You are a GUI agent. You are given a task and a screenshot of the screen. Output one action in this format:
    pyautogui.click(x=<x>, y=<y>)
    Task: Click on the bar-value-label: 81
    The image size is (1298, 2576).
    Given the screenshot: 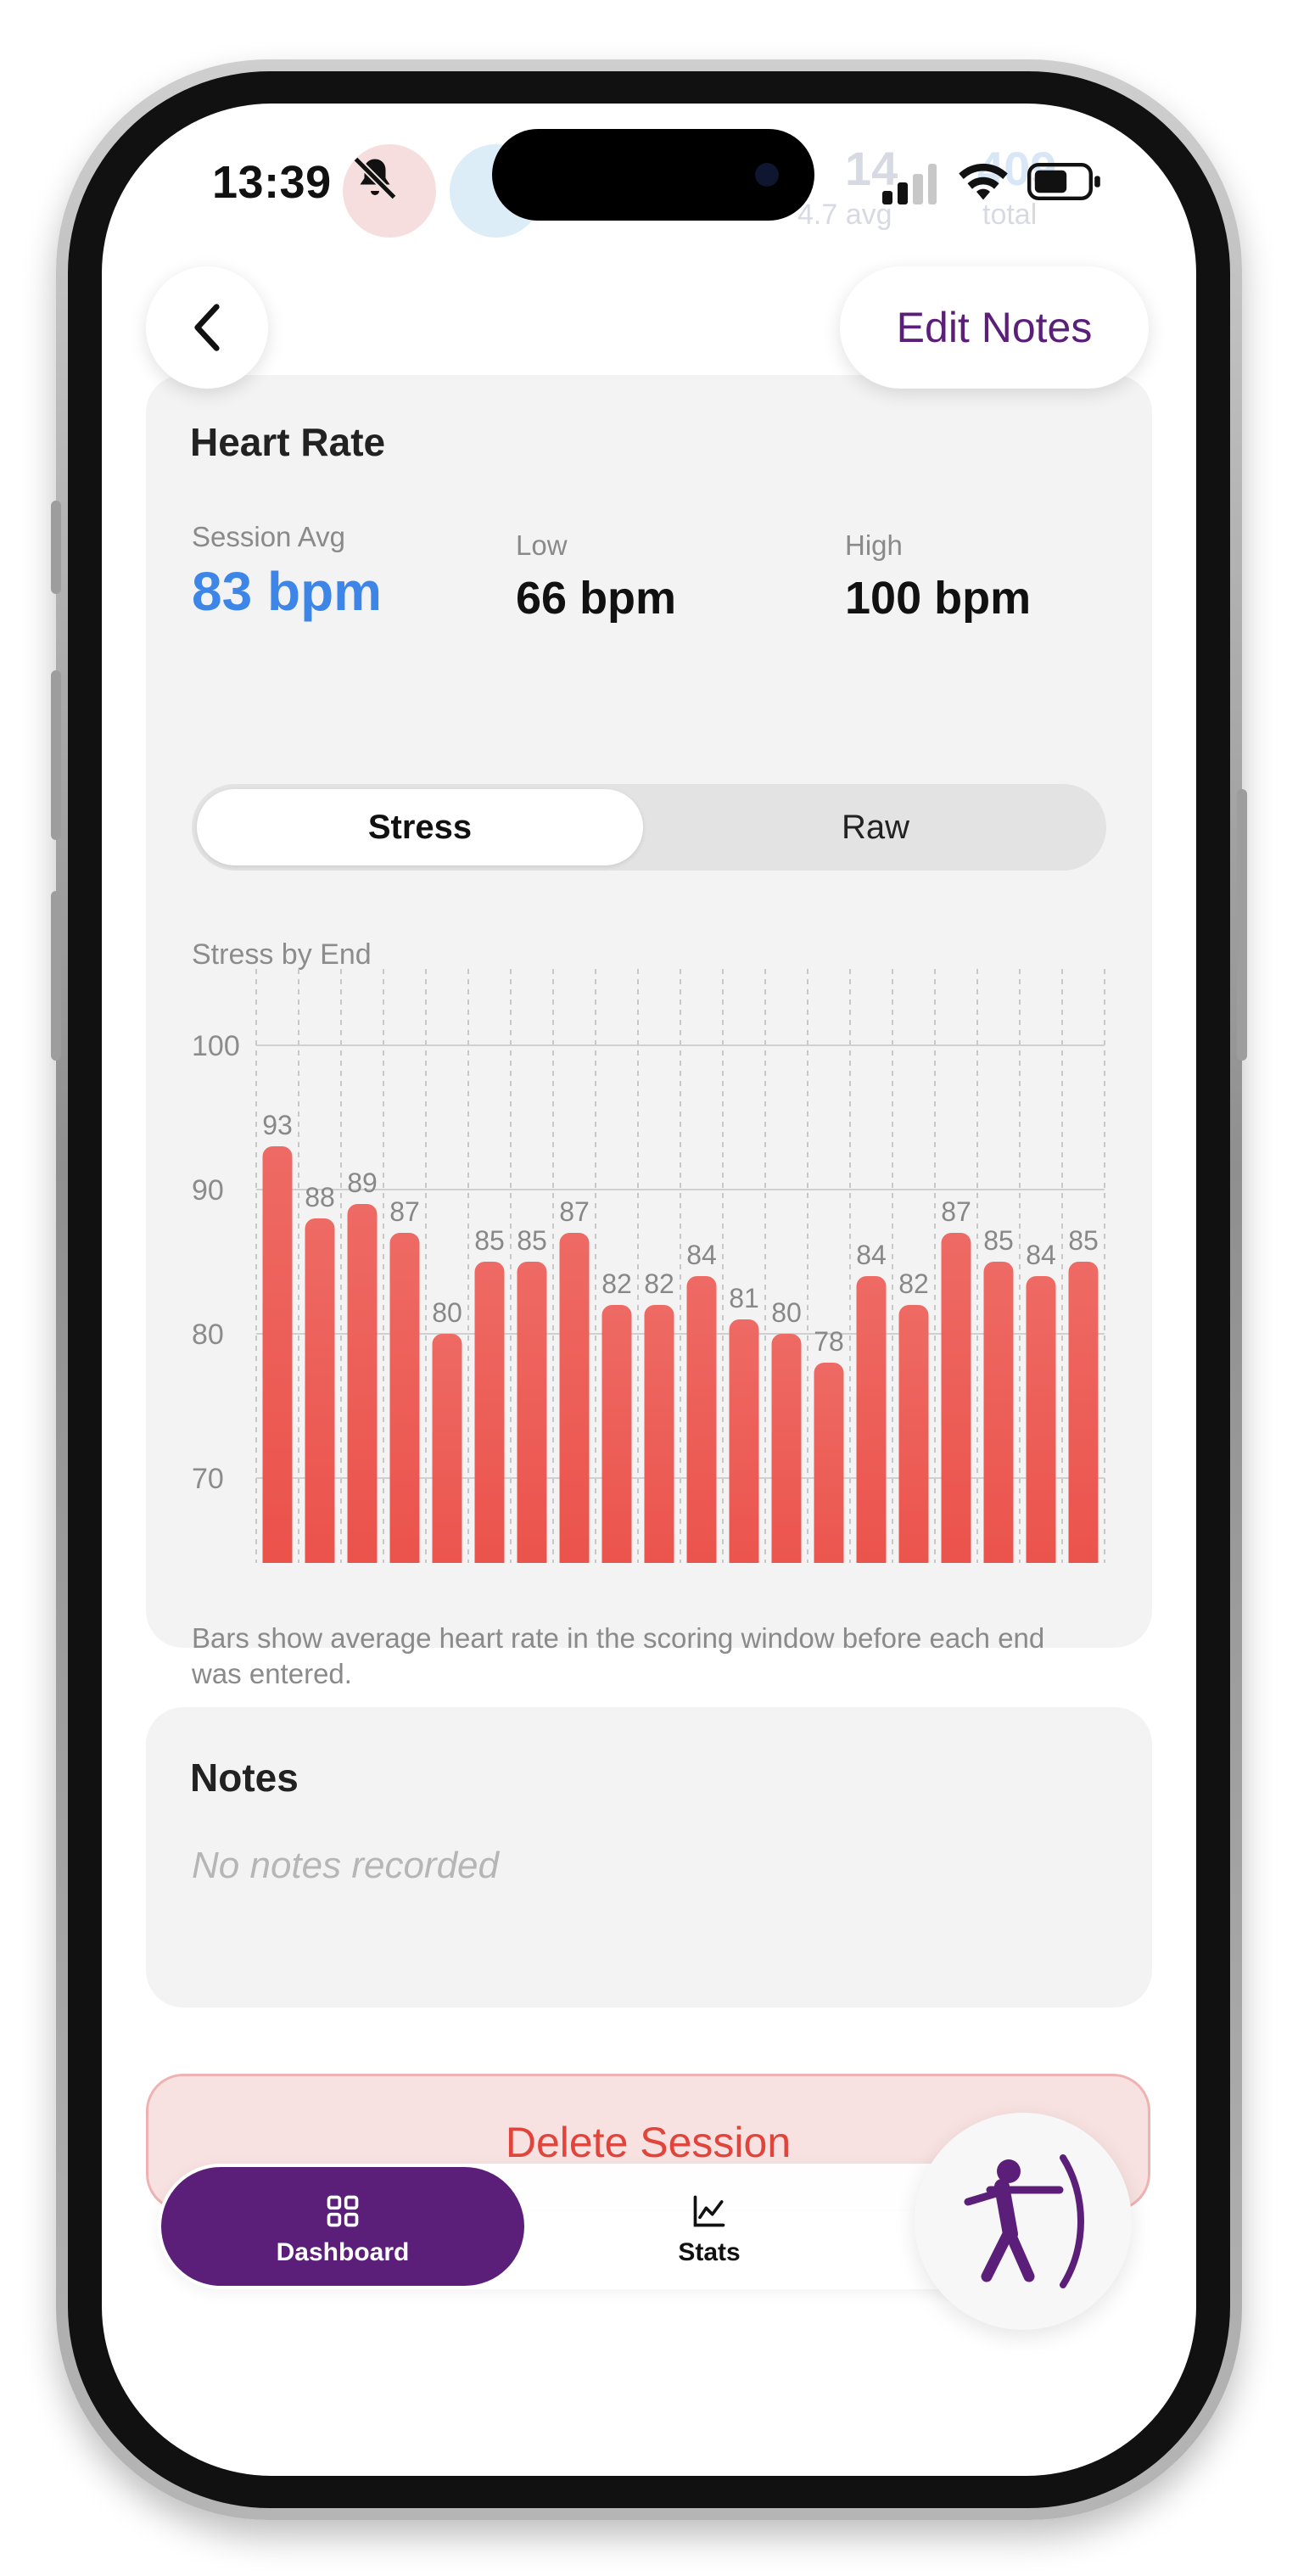 What is the action you would take?
    pyautogui.click(x=744, y=1298)
    